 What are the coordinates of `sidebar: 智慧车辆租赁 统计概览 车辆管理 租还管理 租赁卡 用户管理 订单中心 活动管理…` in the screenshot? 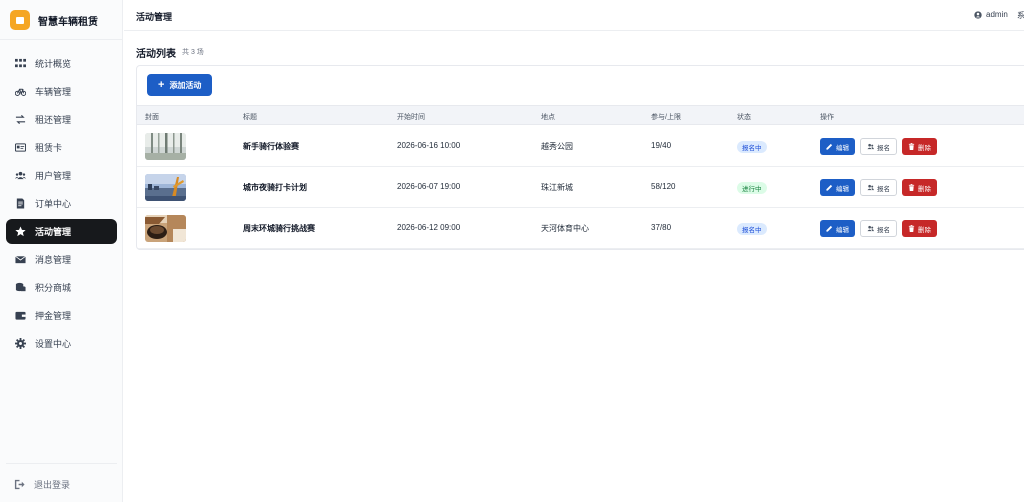 It's located at (61, 251).